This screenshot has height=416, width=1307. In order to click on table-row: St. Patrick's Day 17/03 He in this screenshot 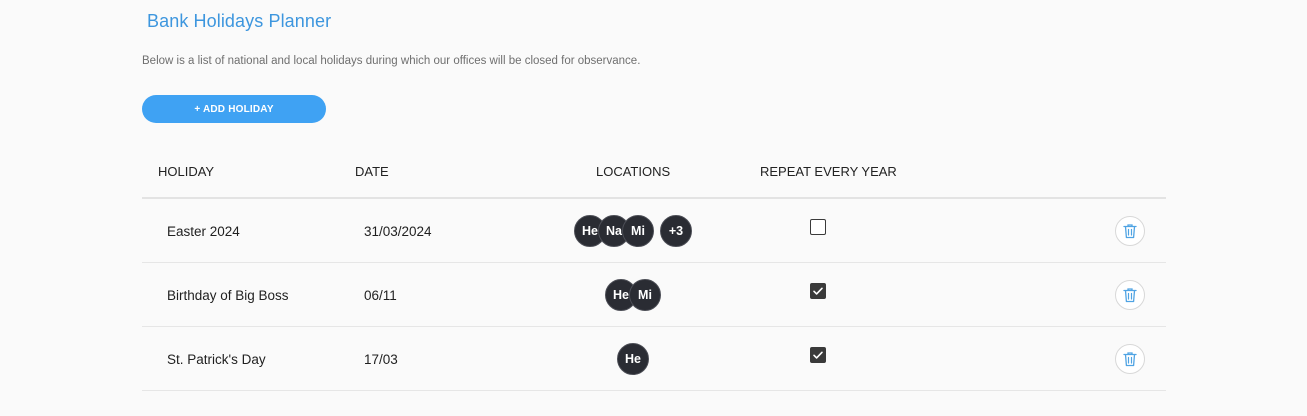, I will do `click(654, 359)`.